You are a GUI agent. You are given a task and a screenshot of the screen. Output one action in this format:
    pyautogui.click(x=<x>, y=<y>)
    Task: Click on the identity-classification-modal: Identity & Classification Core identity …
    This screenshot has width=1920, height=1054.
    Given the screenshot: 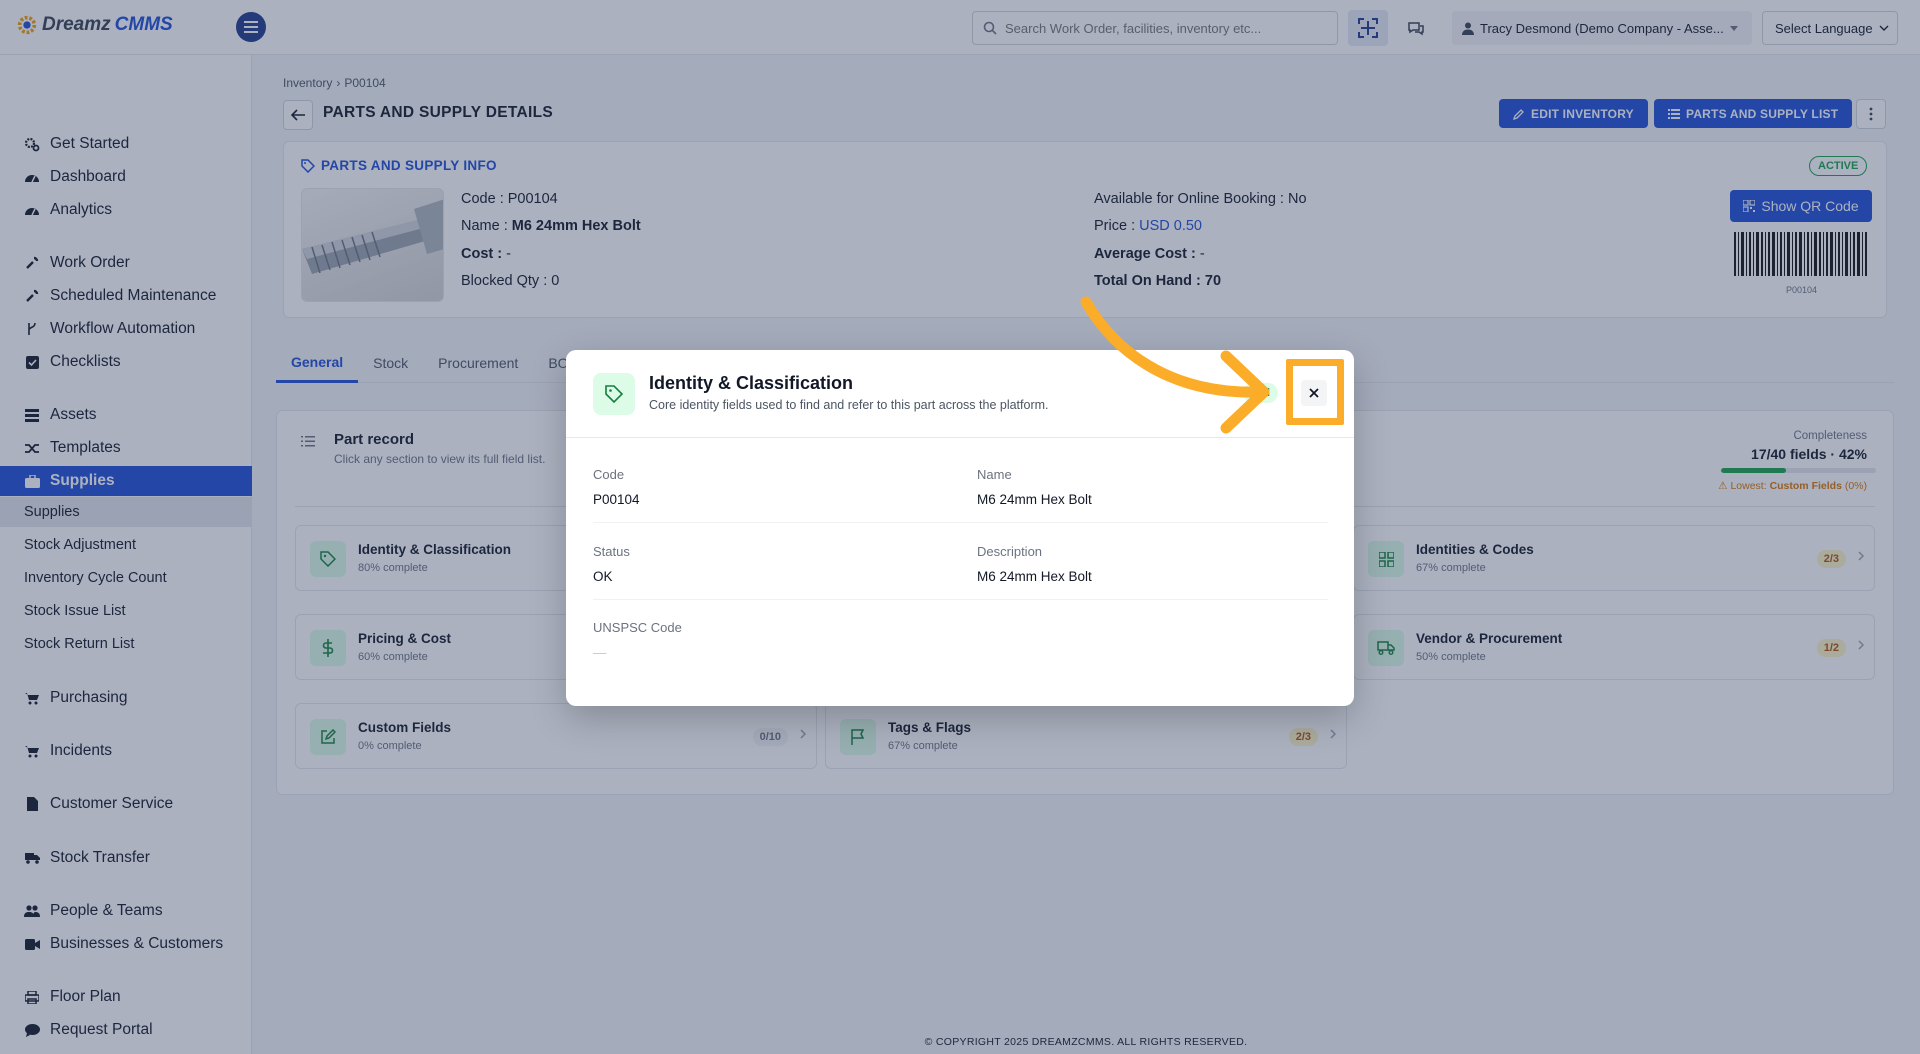 What is the action you would take?
    pyautogui.click(x=960, y=528)
    